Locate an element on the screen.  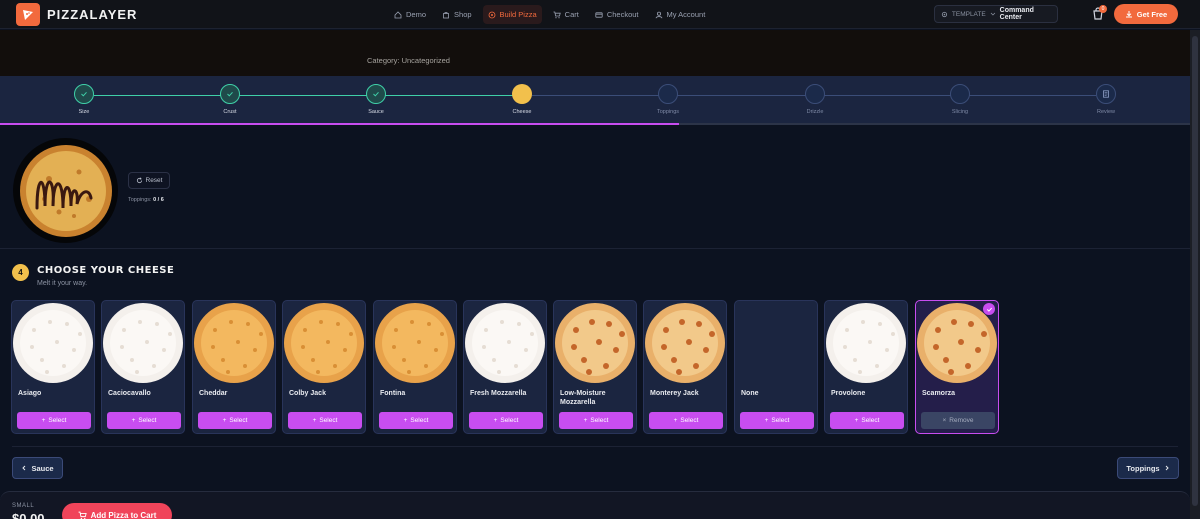
scrollbar-thumb is located at coordinates (1195, 271).